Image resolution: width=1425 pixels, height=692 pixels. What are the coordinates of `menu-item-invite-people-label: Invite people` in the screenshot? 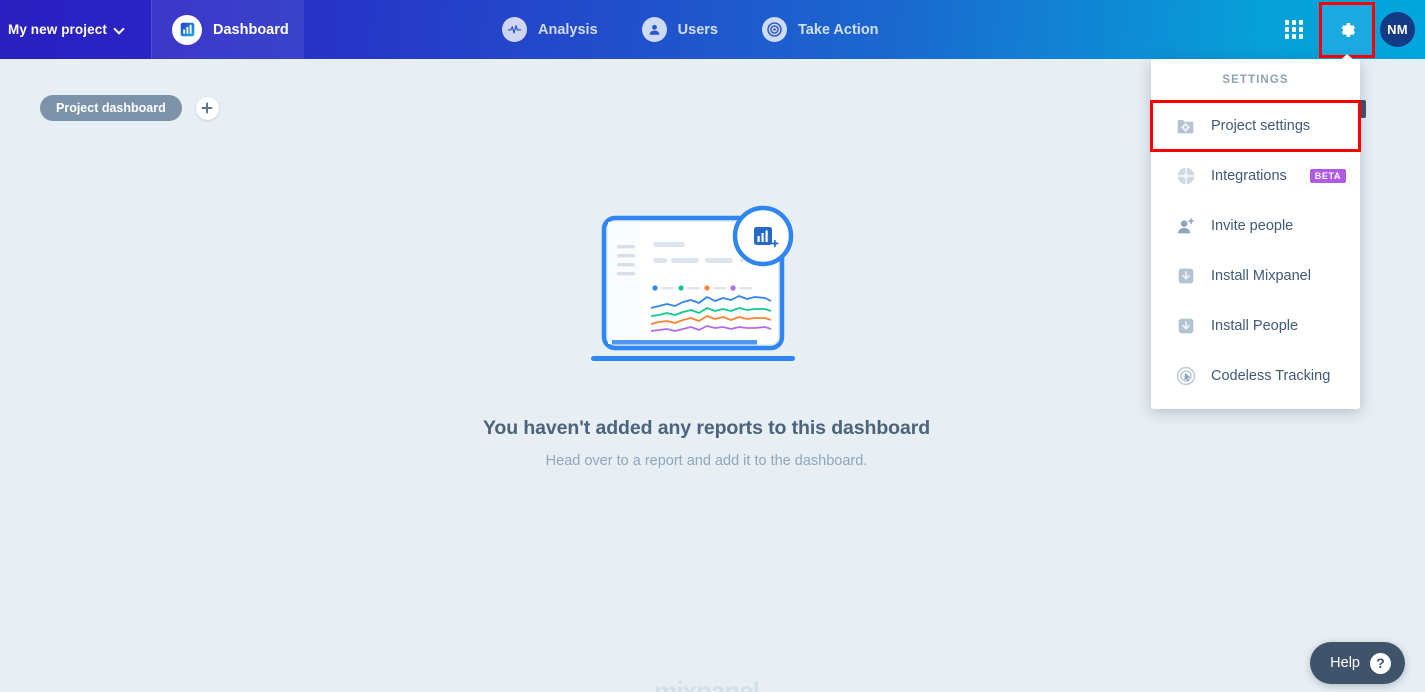 It's located at (1252, 226).